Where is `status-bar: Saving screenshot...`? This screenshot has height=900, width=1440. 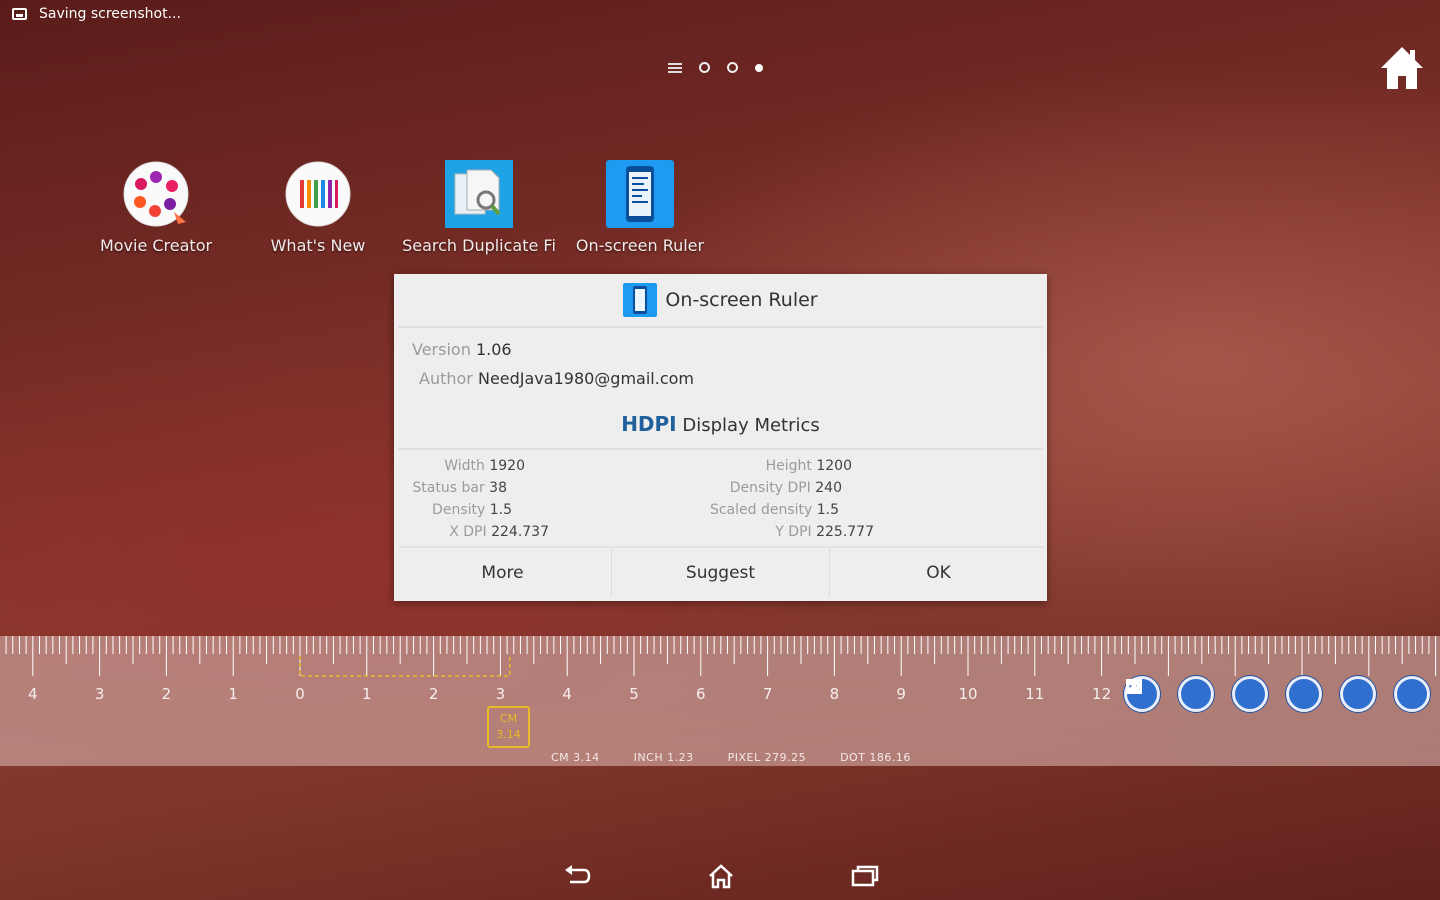 status-bar: Saving screenshot... is located at coordinates (720, 14).